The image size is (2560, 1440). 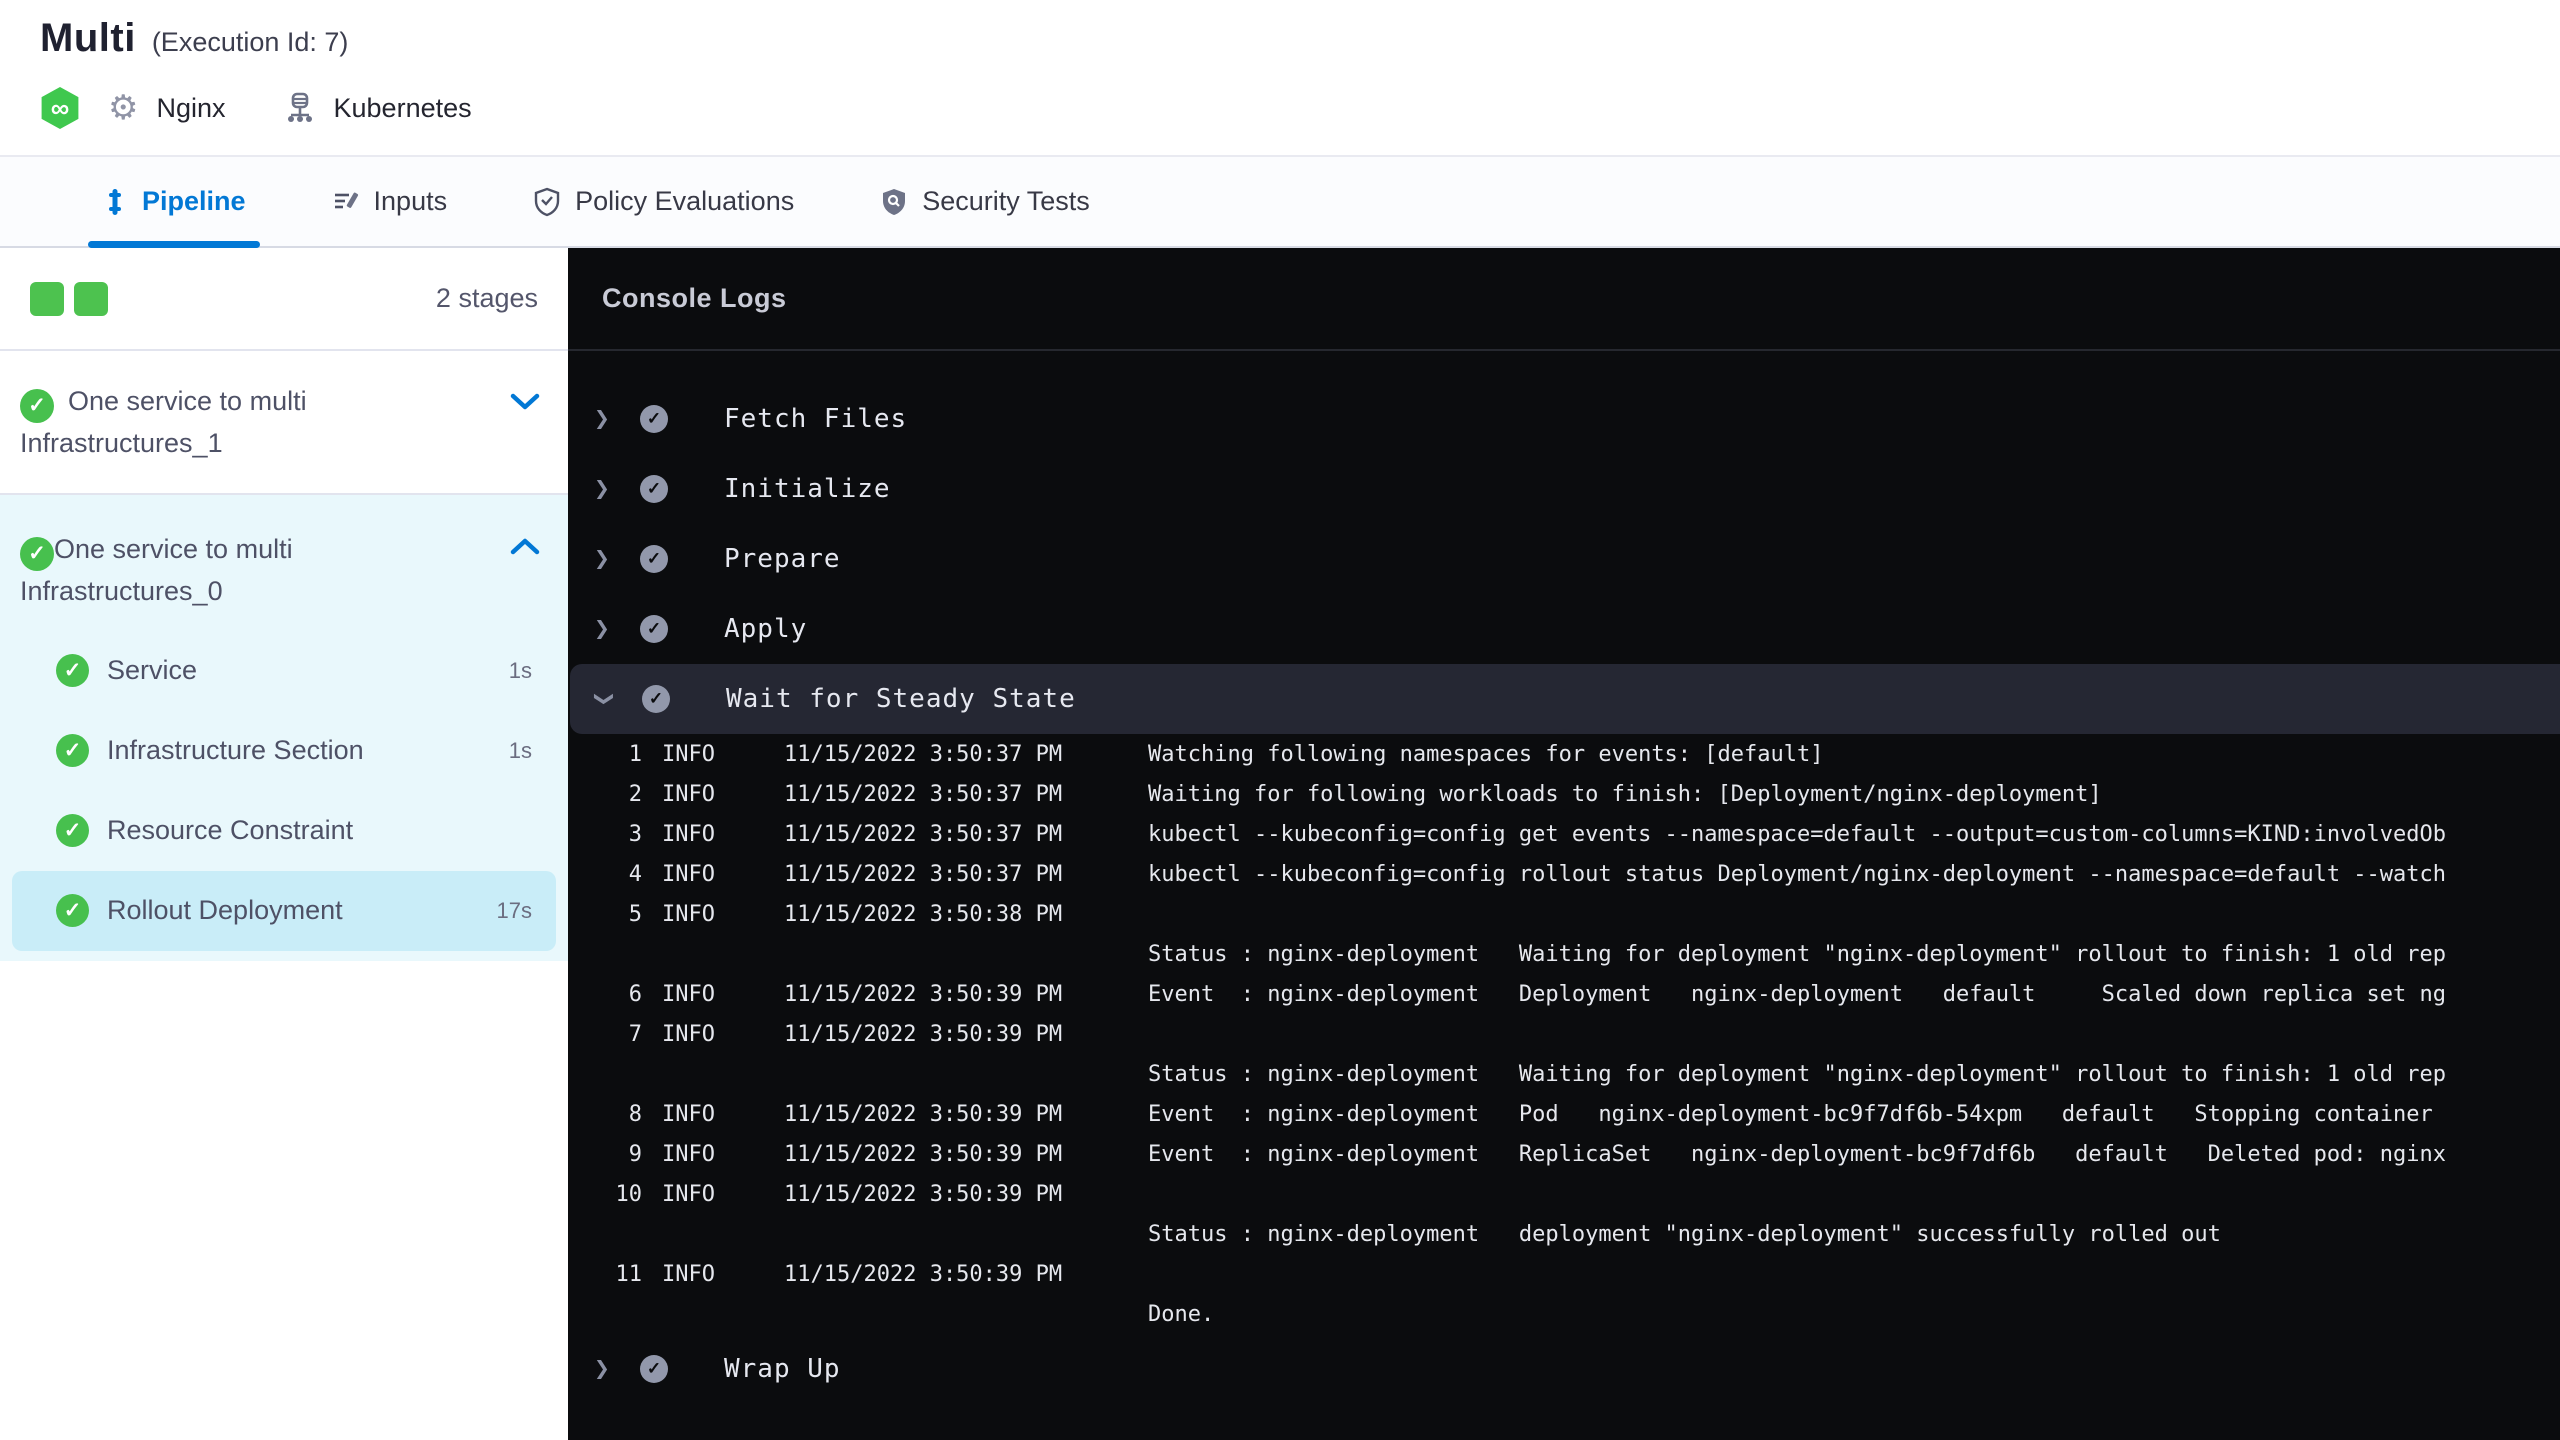 What do you see at coordinates (1564, 419) in the screenshot?
I see `console-step-fetch-files: ❯ ✓ Fetch Files` at bounding box center [1564, 419].